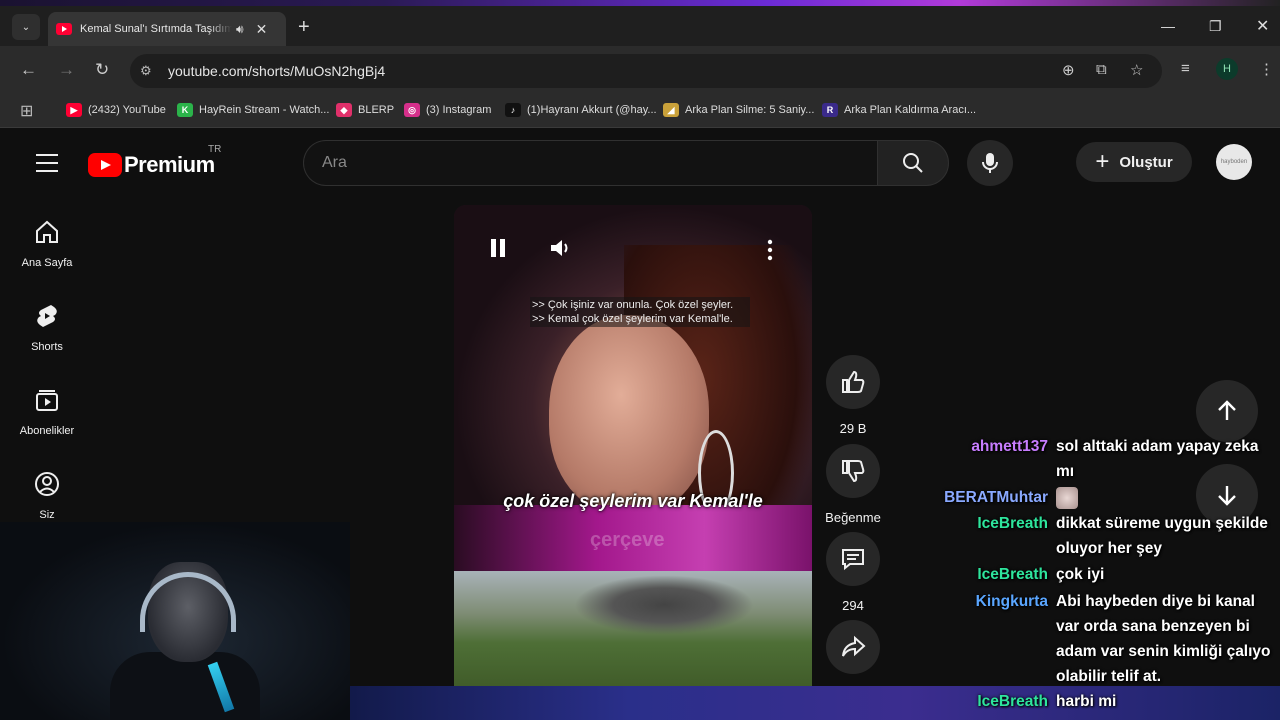 The width and height of the screenshot is (1280, 720). Describe the element at coordinates (853, 484) in the screenshot. I see `dislike-button: Beğenme` at that location.